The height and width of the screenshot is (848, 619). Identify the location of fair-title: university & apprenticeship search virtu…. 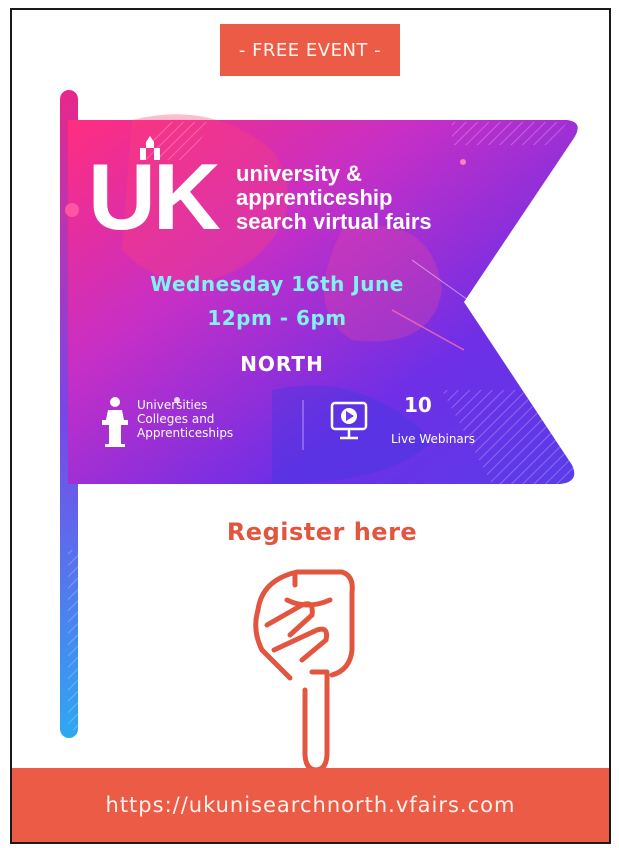
(366, 198).